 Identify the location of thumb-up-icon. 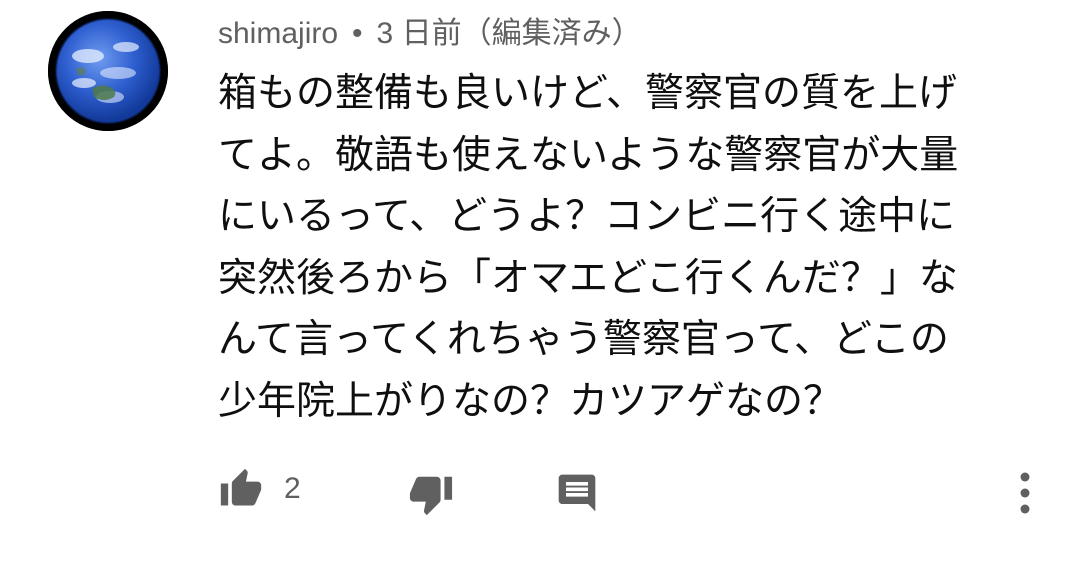
(241, 487).